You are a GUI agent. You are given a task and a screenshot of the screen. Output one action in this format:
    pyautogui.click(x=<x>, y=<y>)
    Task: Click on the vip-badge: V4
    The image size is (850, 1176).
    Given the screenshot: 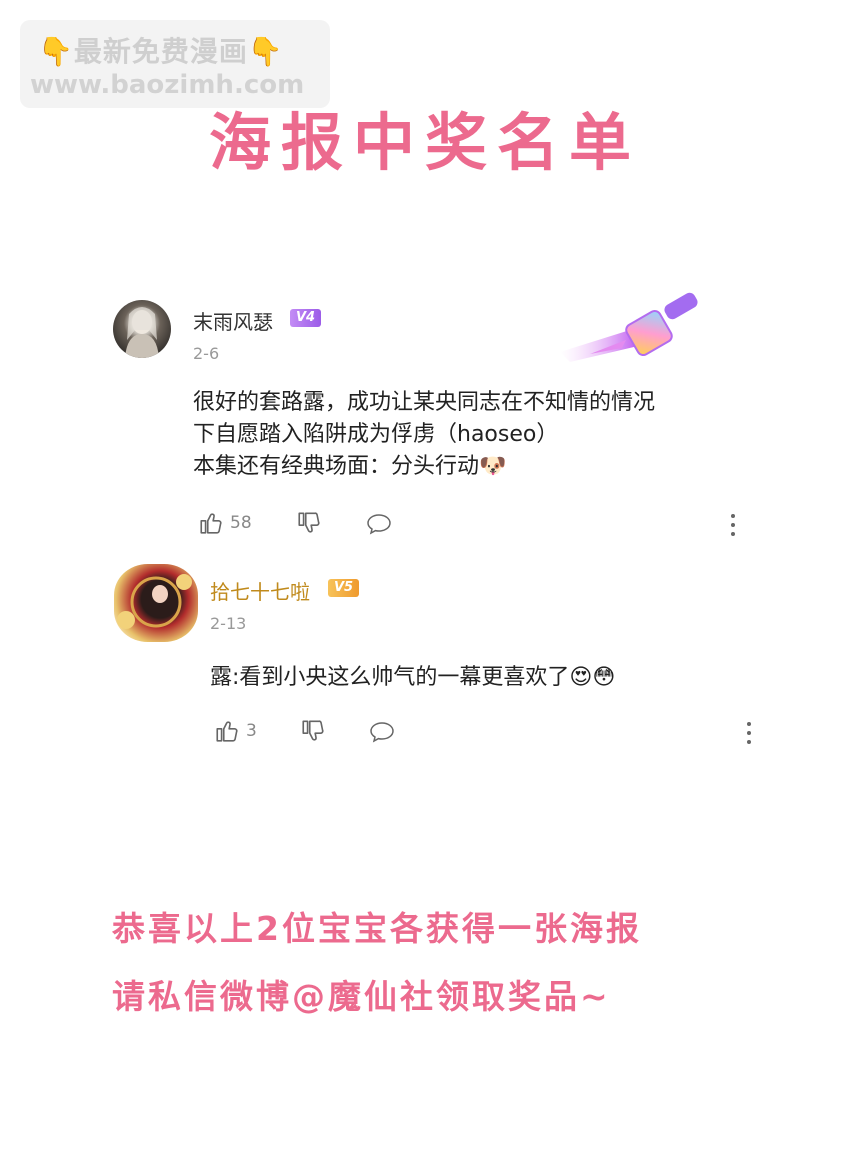 What is the action you would take?
    pyautogui.click(x=306, y=318)
    